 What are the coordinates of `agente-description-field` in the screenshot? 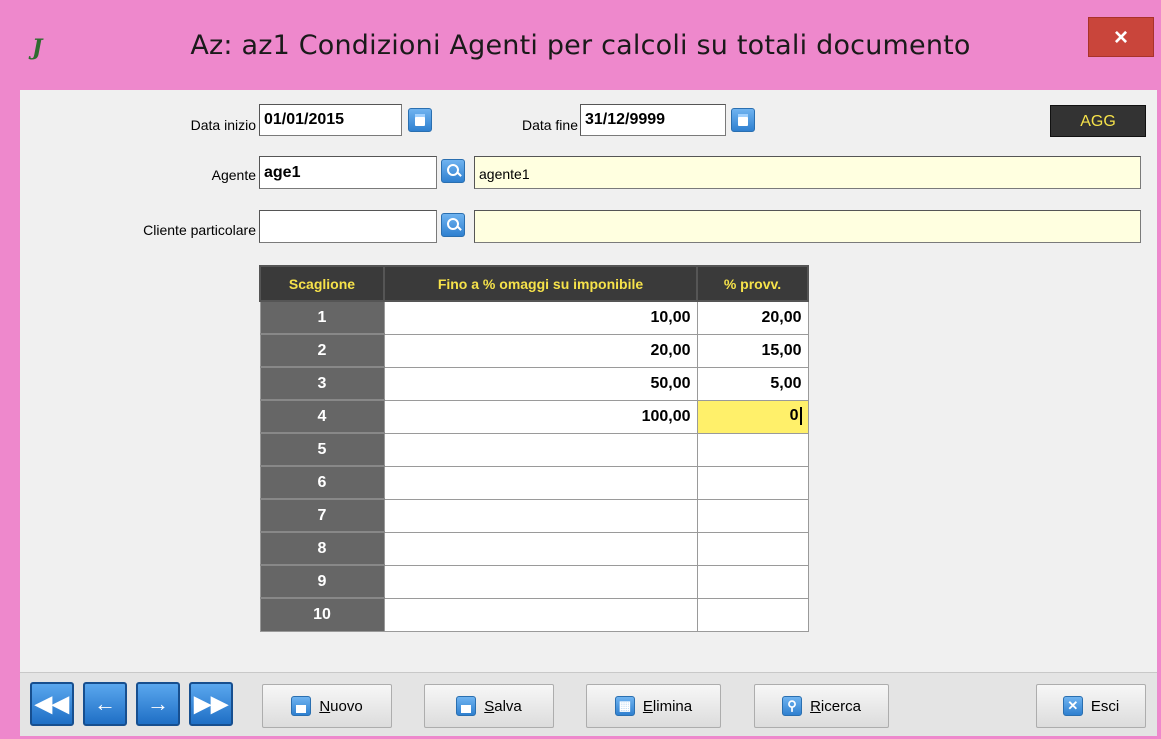 It's located at (807, 172).